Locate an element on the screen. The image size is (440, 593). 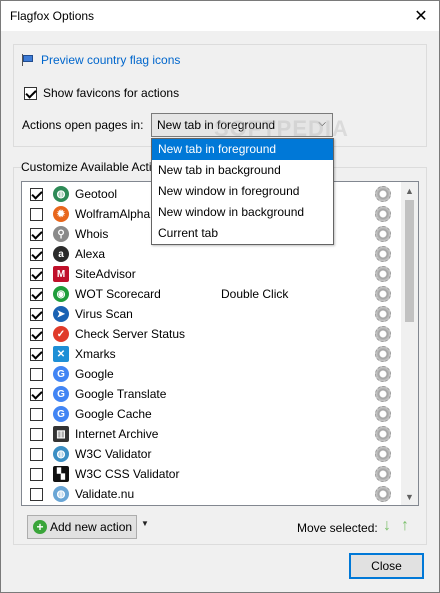
move-up-icon: ↑ is located at coordinates (405, 526).